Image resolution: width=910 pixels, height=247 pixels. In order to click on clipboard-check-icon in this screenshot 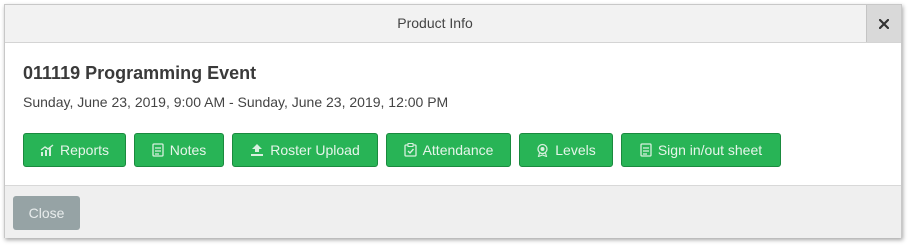, I will do `click(410, 150)`.